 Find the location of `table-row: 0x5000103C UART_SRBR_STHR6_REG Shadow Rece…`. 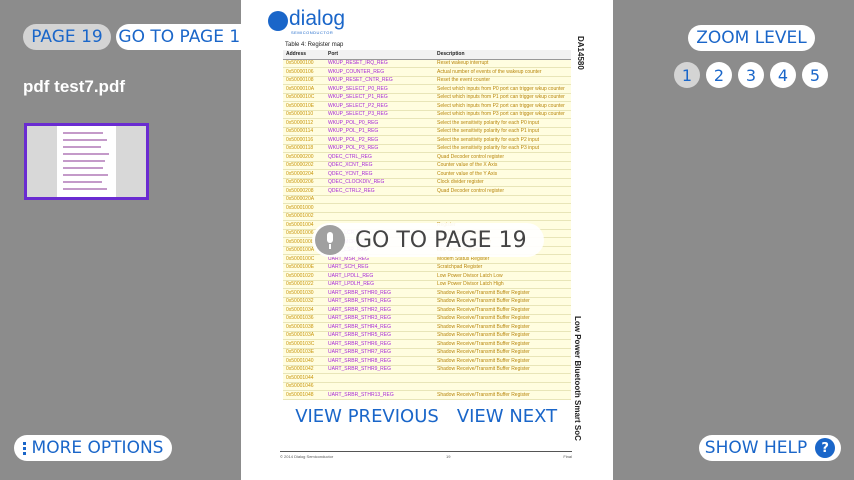

table-row: 0x5000103C UART_SRBR_STHR6_REG Shadow Rece… is located at coordinates (427, 344).